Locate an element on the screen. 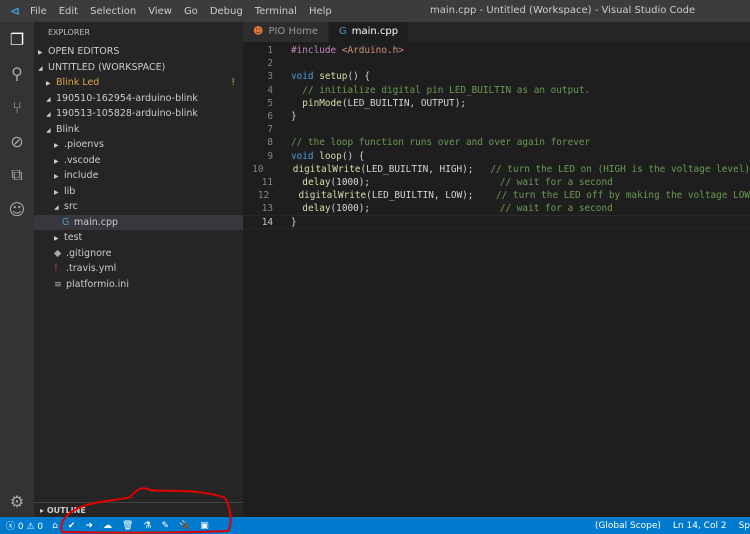  tree-item: ▶ lib is located at coordinates (138, 192).